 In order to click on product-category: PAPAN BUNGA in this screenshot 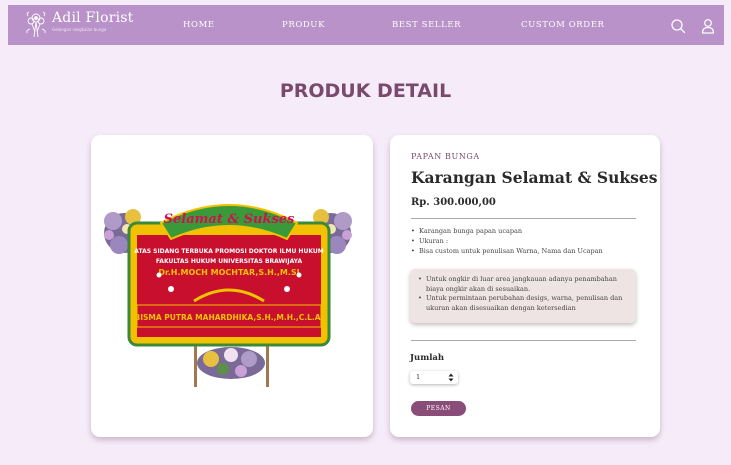, I will do `click(445, 156)`.